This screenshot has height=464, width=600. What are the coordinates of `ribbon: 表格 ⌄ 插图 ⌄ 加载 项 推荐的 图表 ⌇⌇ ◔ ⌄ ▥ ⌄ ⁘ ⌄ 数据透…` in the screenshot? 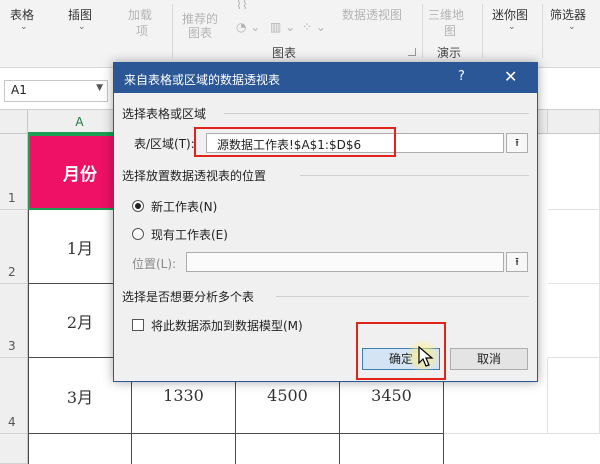 It's located at (300, 34).